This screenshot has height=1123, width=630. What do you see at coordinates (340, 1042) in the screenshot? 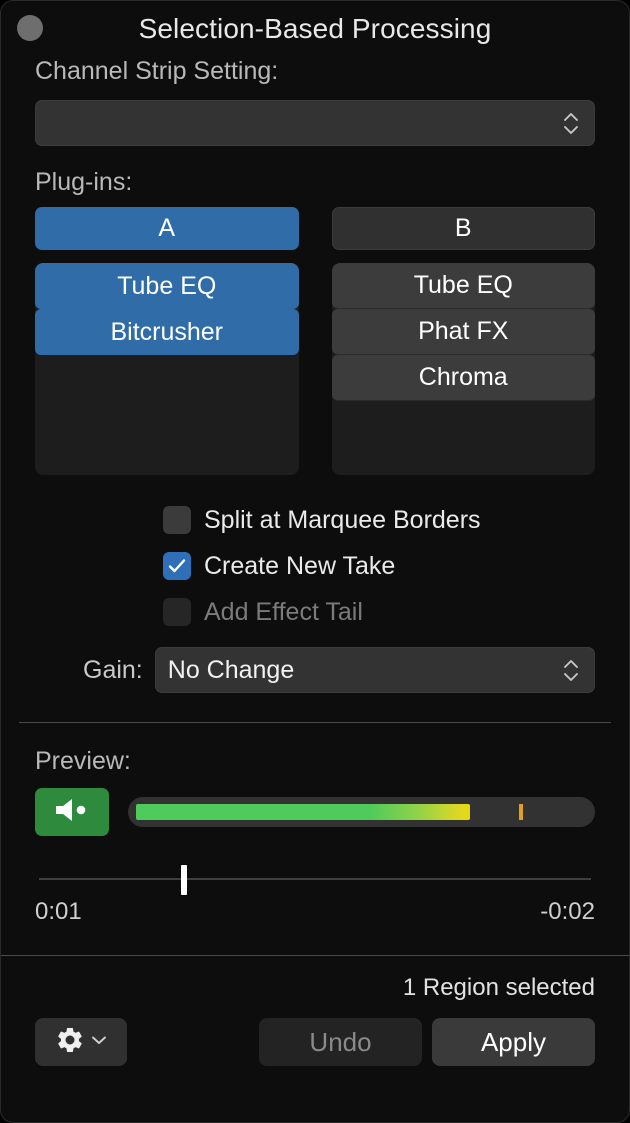
I see `undo-button: Undo` at bounding box center [340, 1042].